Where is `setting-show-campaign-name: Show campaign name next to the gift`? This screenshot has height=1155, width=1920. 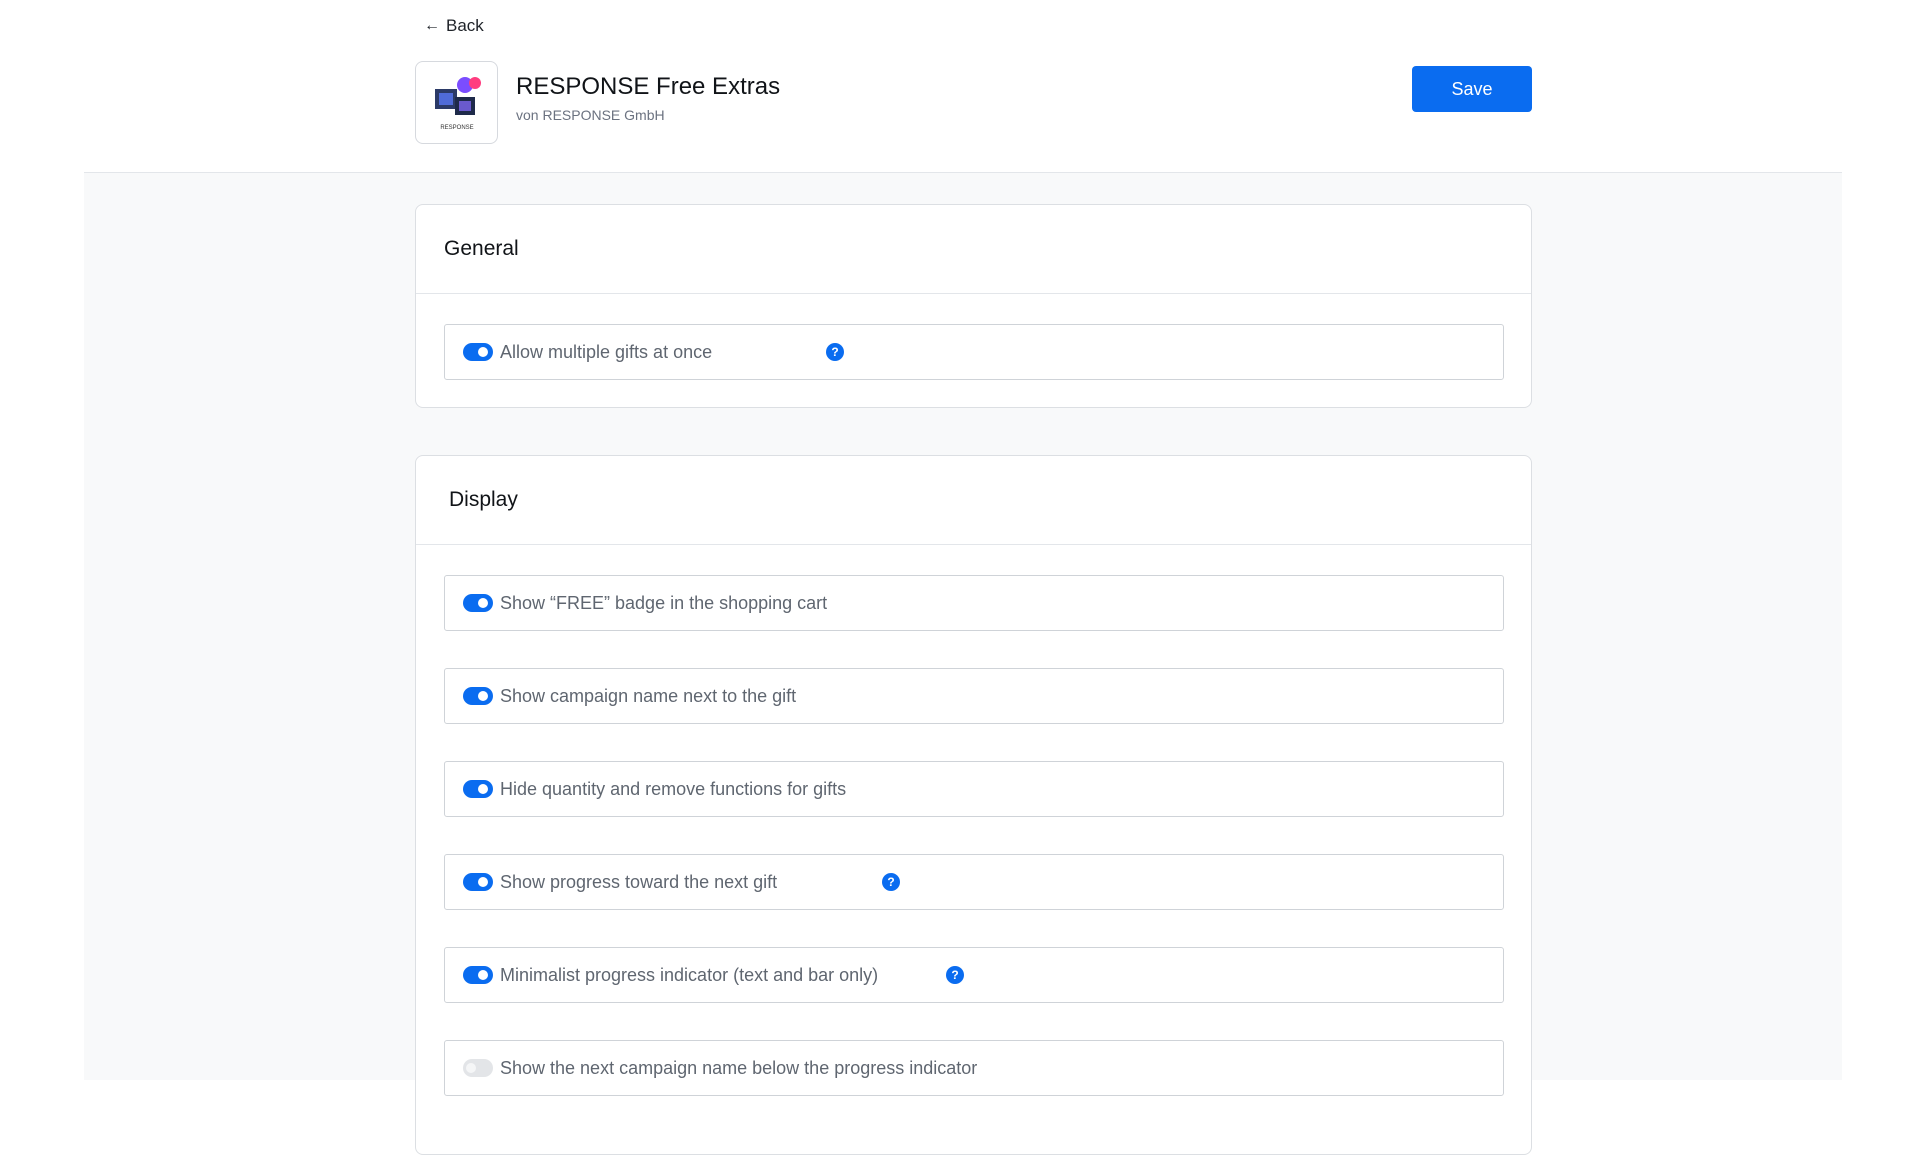 setting-show-campaign-name: Show campaign name next to the gift is located at coordinates (974, 696).